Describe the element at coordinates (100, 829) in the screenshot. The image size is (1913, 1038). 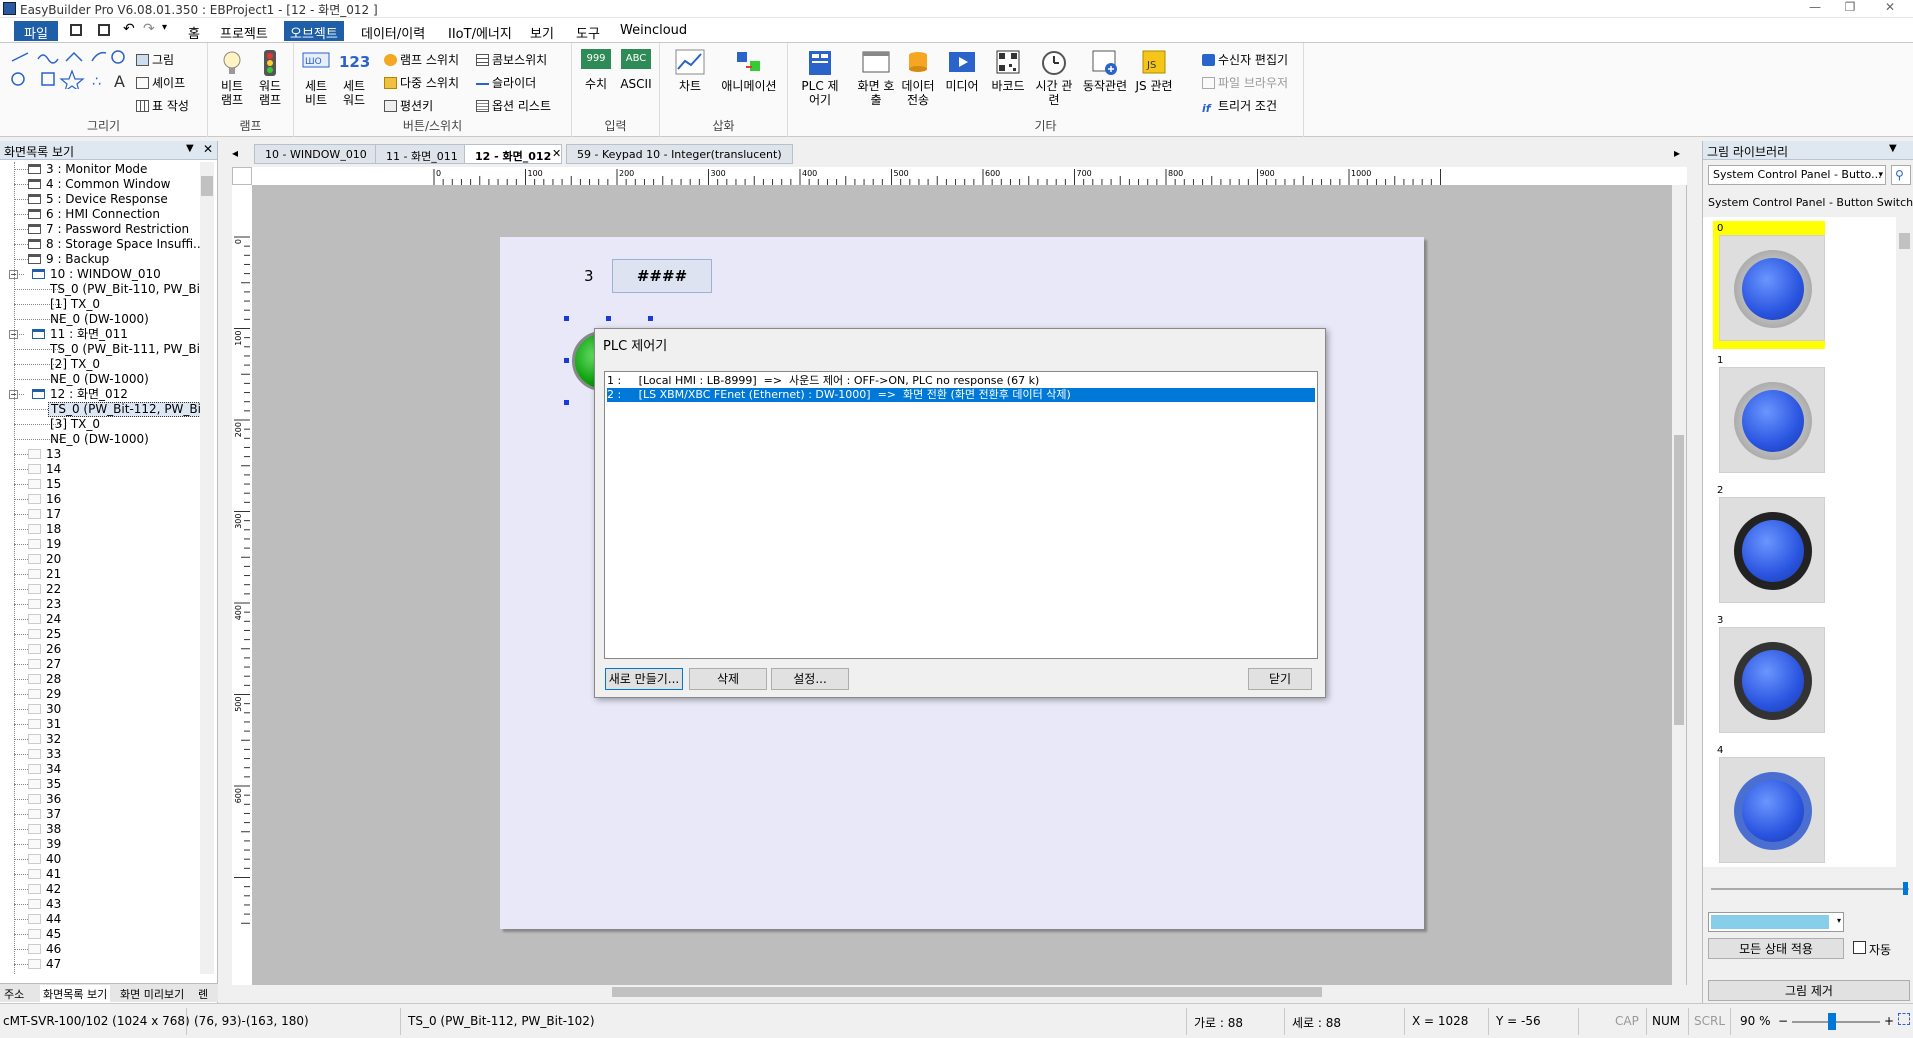
I see `tree-node: 38` at that location.